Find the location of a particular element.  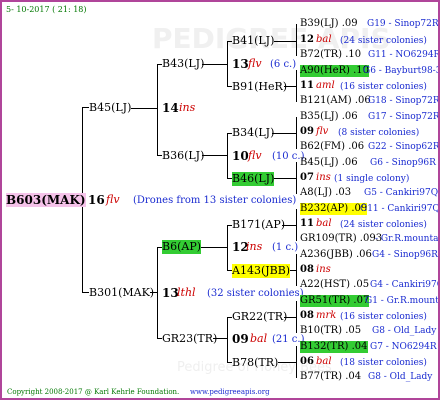

l3-b41-num: 13 is located at coordinates (240, 64).